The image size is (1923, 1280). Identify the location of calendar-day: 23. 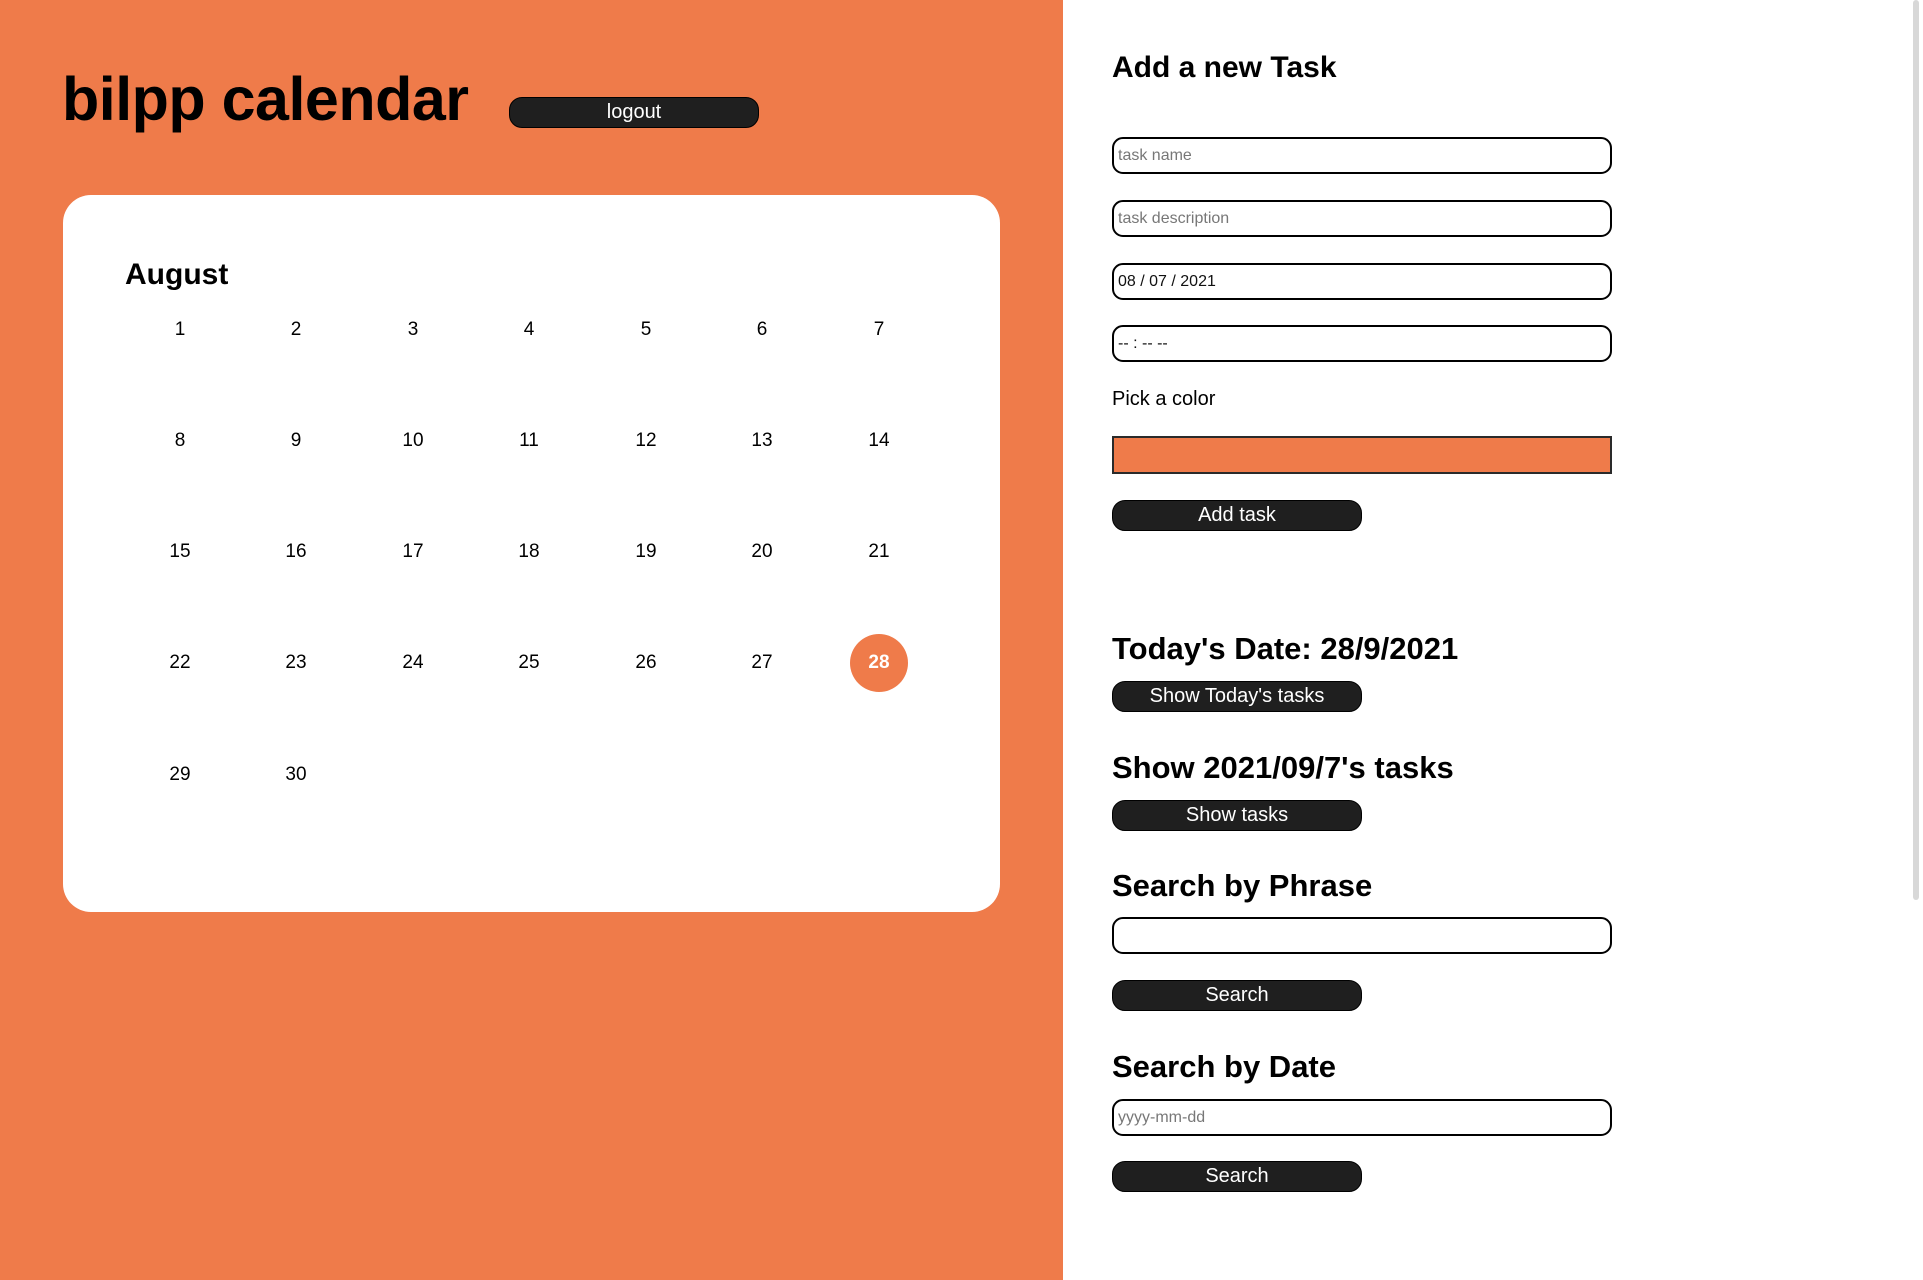
(296, 663).